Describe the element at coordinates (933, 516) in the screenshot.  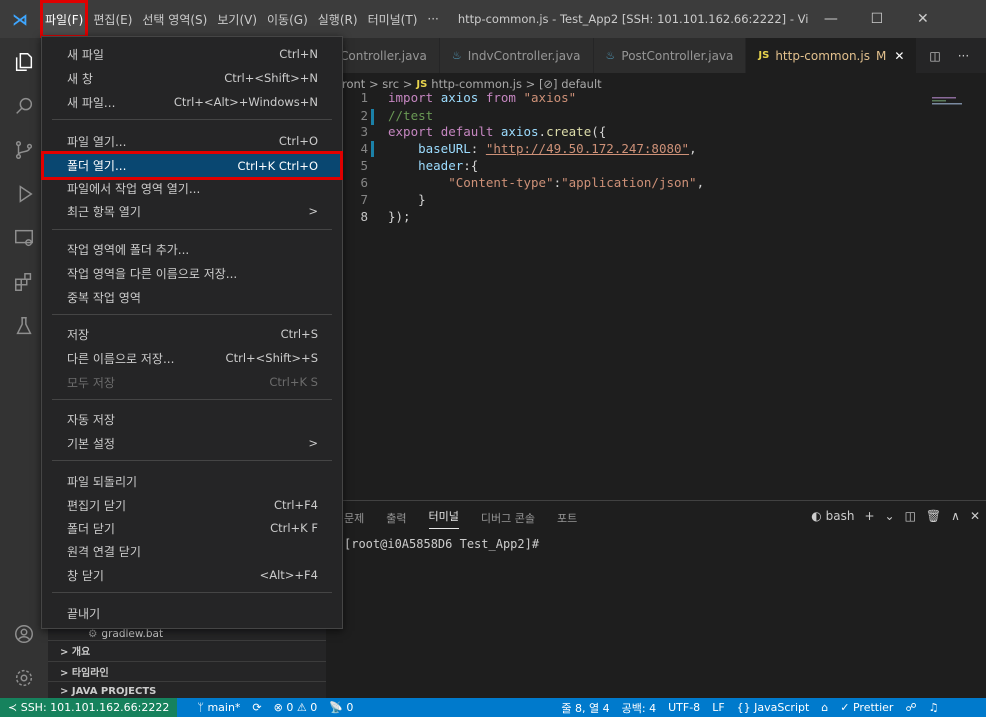
I see `trash-icon: 🗑` at that location.